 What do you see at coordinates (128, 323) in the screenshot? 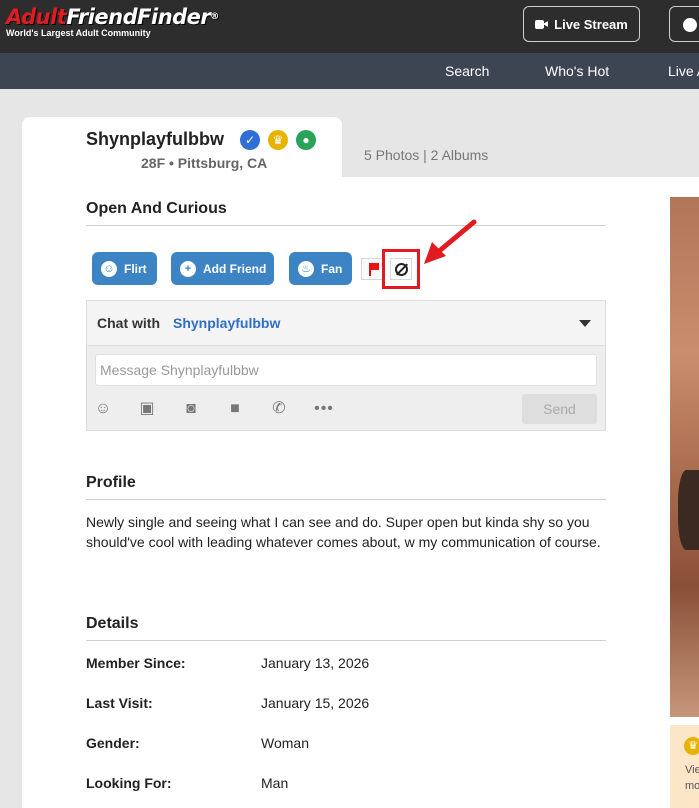
I see `chat-with-label: Chat with` at bounding box center [128, 323].